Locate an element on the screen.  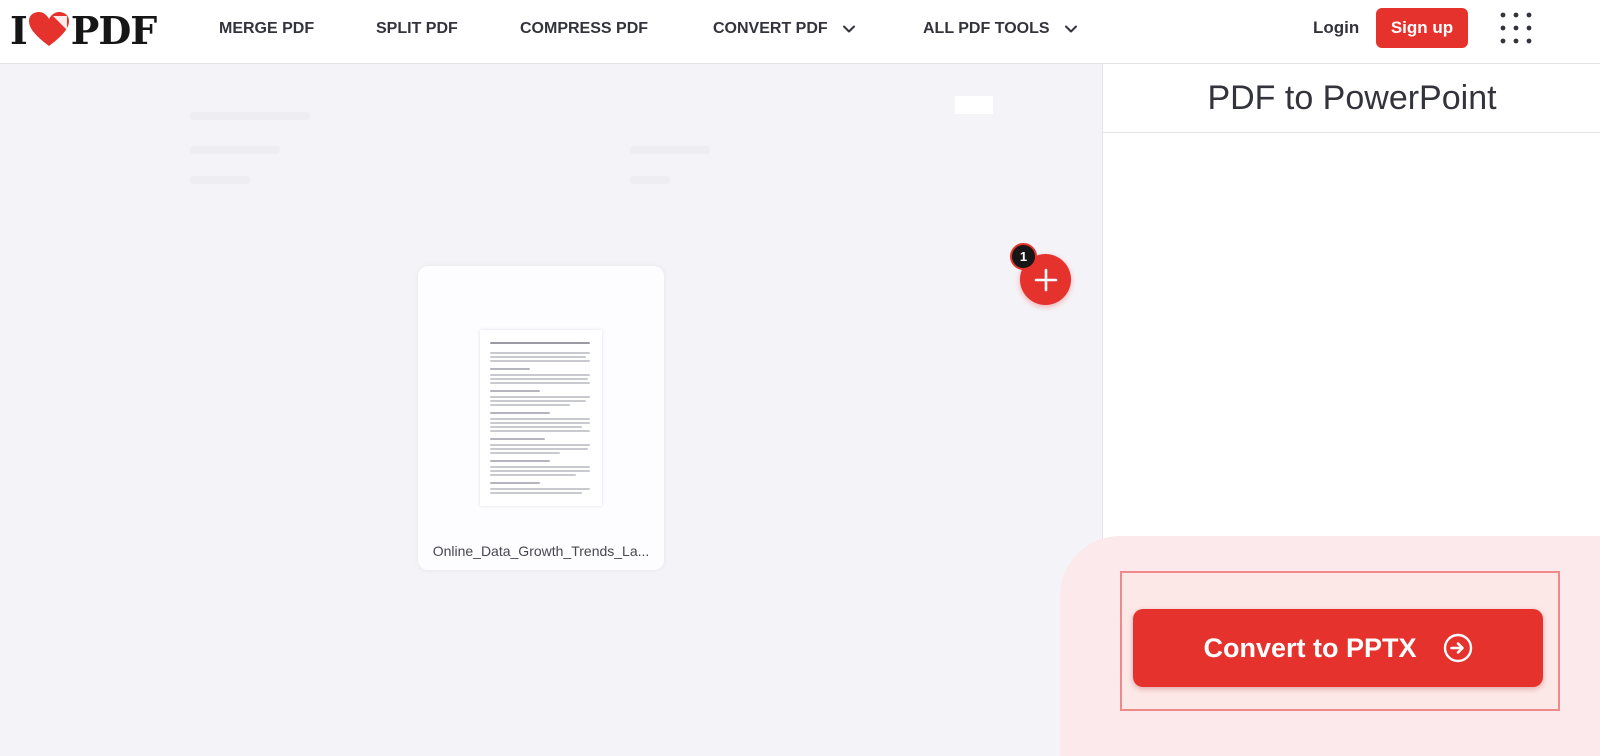
nav-all-pdf-tools-label: ALL PDF TOOLS is located at coordinates (986, 28).